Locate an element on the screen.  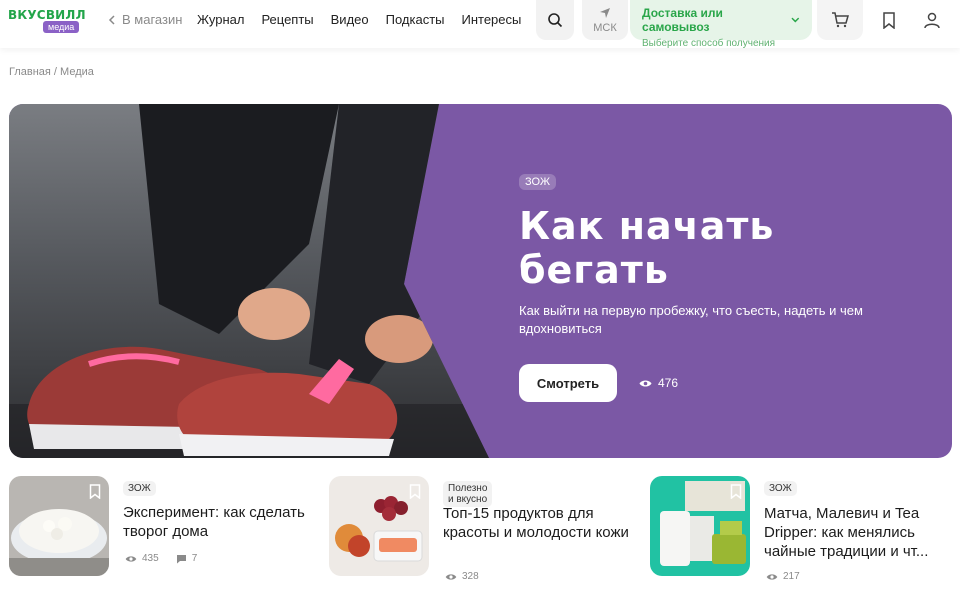
city-label: МСК is located at coordinates (605, 27).